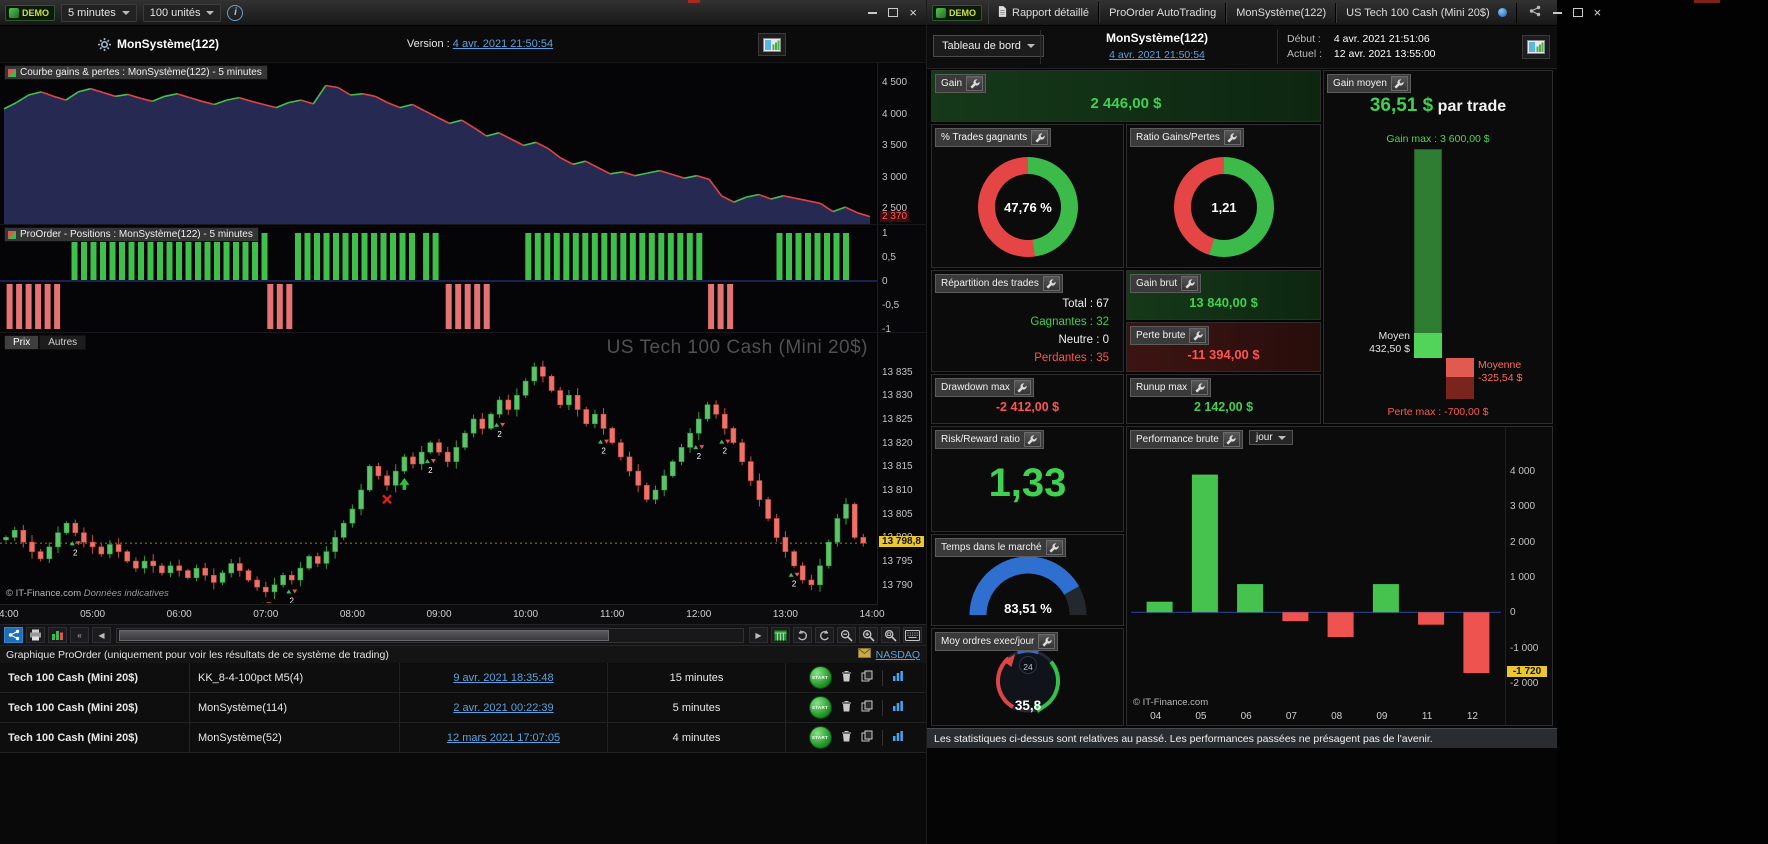  Describe the element at coordinates (1044, 12) in the screenshot. I see `tab-rapport-d-taill-: Rapport détaillé` at that location.